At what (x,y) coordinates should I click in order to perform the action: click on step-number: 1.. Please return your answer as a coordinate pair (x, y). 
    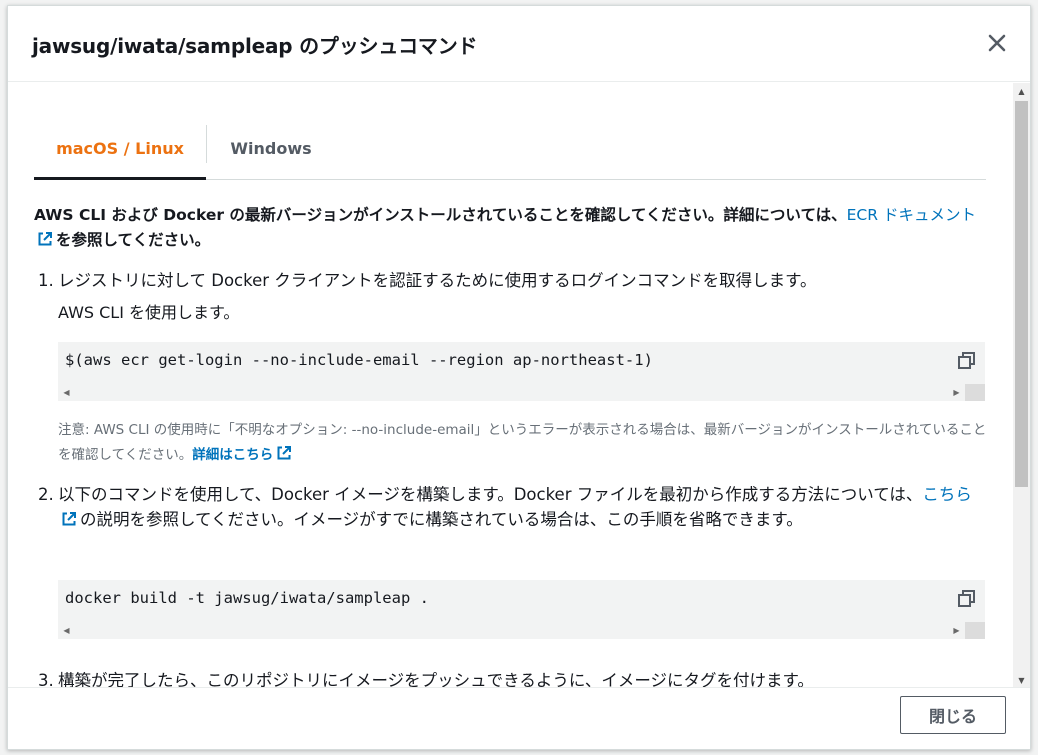
    Looking at the image, I should click on (46, 280).